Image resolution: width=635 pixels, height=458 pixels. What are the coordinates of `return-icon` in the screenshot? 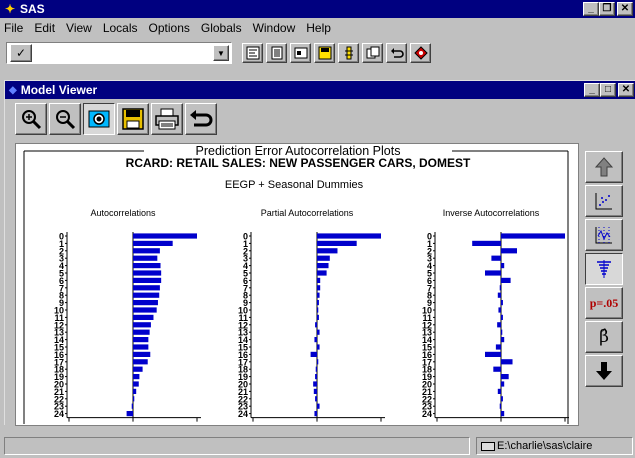 It's located at (201, 119).